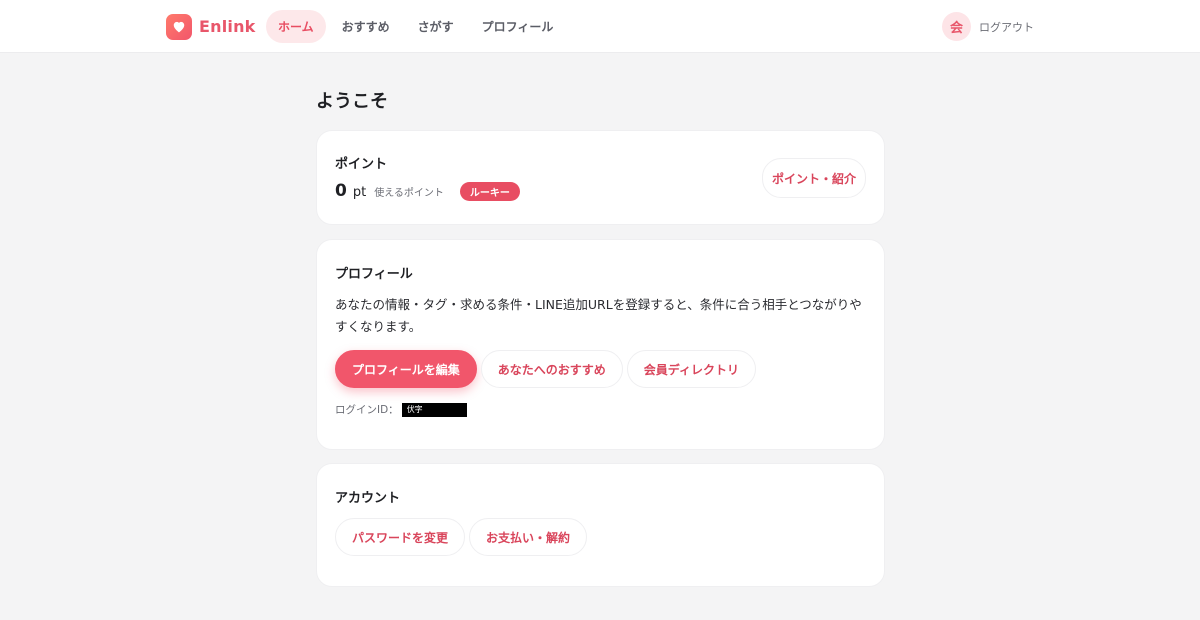 This screenshot has height=620, width=1200. I want to click on user-area: 会 ログアウト, so click(988, 26).